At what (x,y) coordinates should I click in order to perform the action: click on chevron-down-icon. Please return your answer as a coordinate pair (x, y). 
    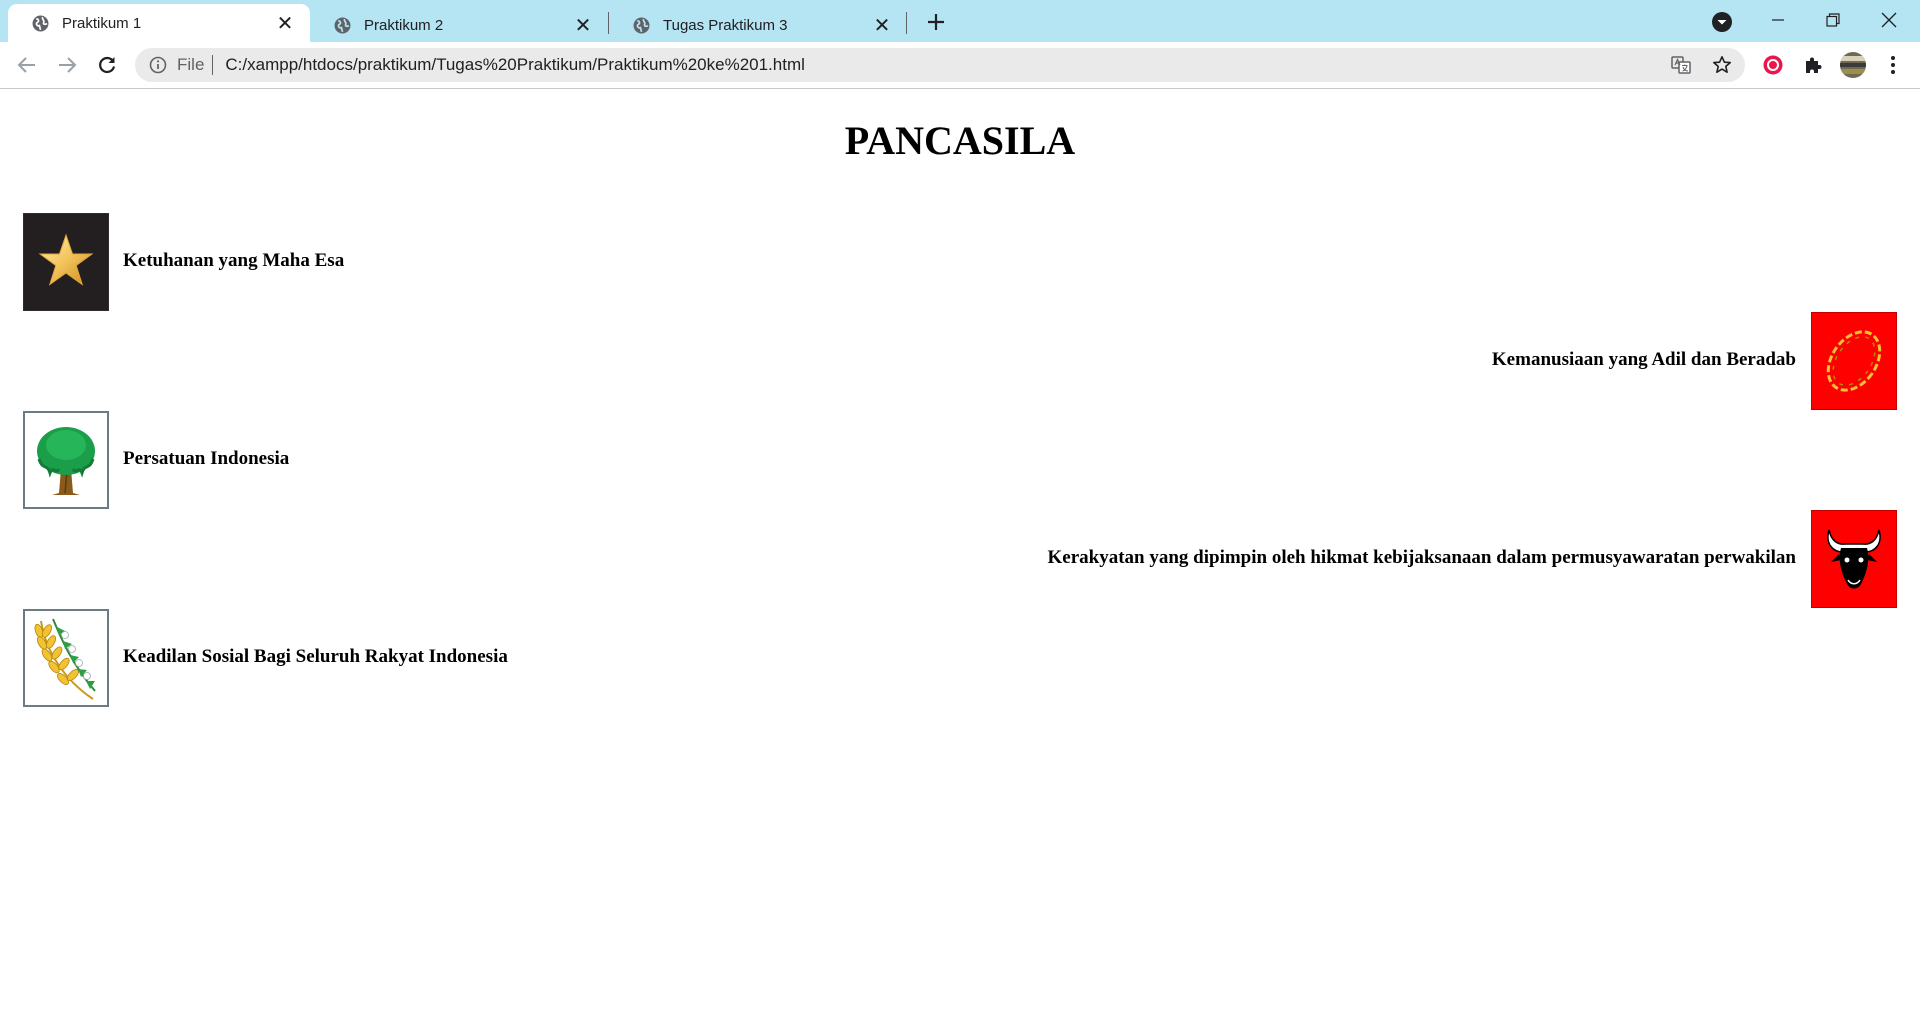
    Looking at the image, I should click on (1722, 22).